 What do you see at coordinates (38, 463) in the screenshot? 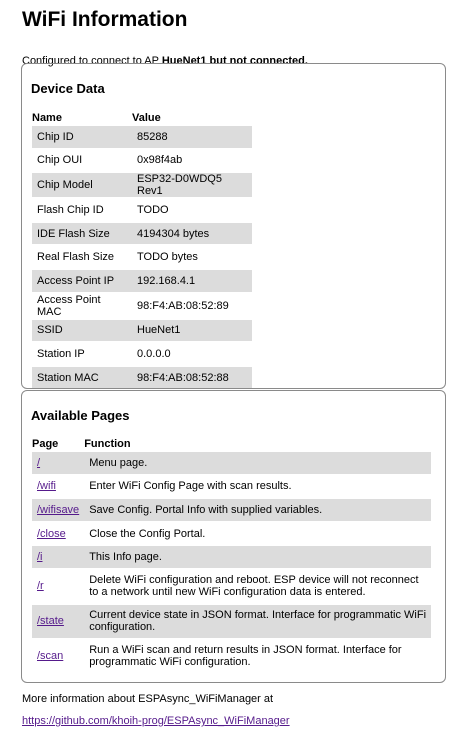
I see `page-link-menu: /` at bounding box center [38, 463].